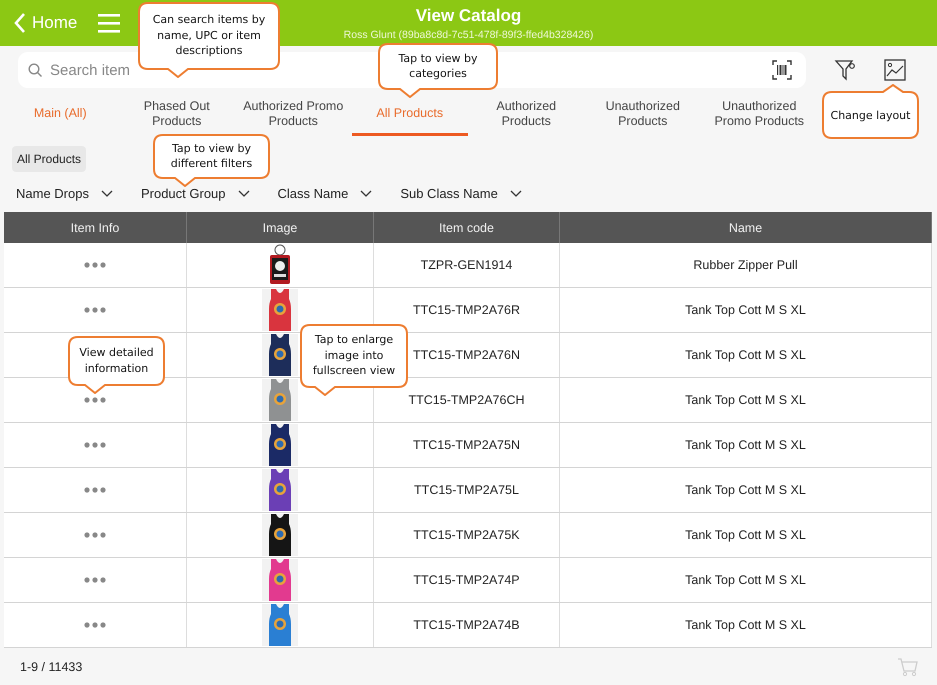 This screenshot has width=937, height=685. Describe the element at coordinates (51, 667) in the screenshot. I see `item-count: 1-9 / 11433` at that location.